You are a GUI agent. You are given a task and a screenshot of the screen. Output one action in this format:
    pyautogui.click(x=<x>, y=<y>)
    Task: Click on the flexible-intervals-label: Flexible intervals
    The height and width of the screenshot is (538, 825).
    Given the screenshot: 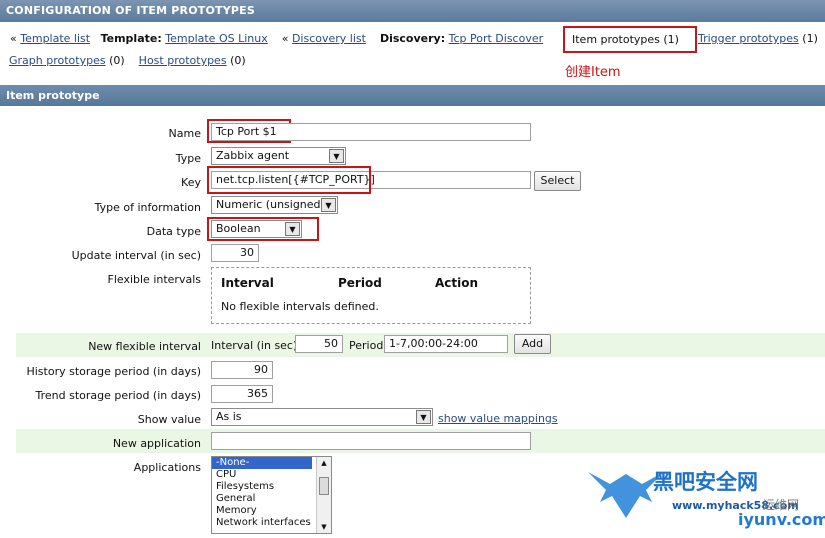 What is the action you would take?
    pyautogui.click(x=154, y=279)
    